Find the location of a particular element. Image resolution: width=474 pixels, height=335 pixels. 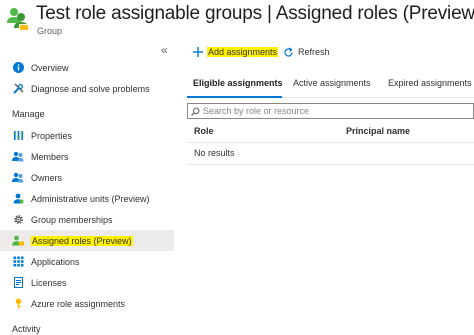

sidebar-item-administrative-units: Administrative units (Preview) is located at coordinates (87, 198).